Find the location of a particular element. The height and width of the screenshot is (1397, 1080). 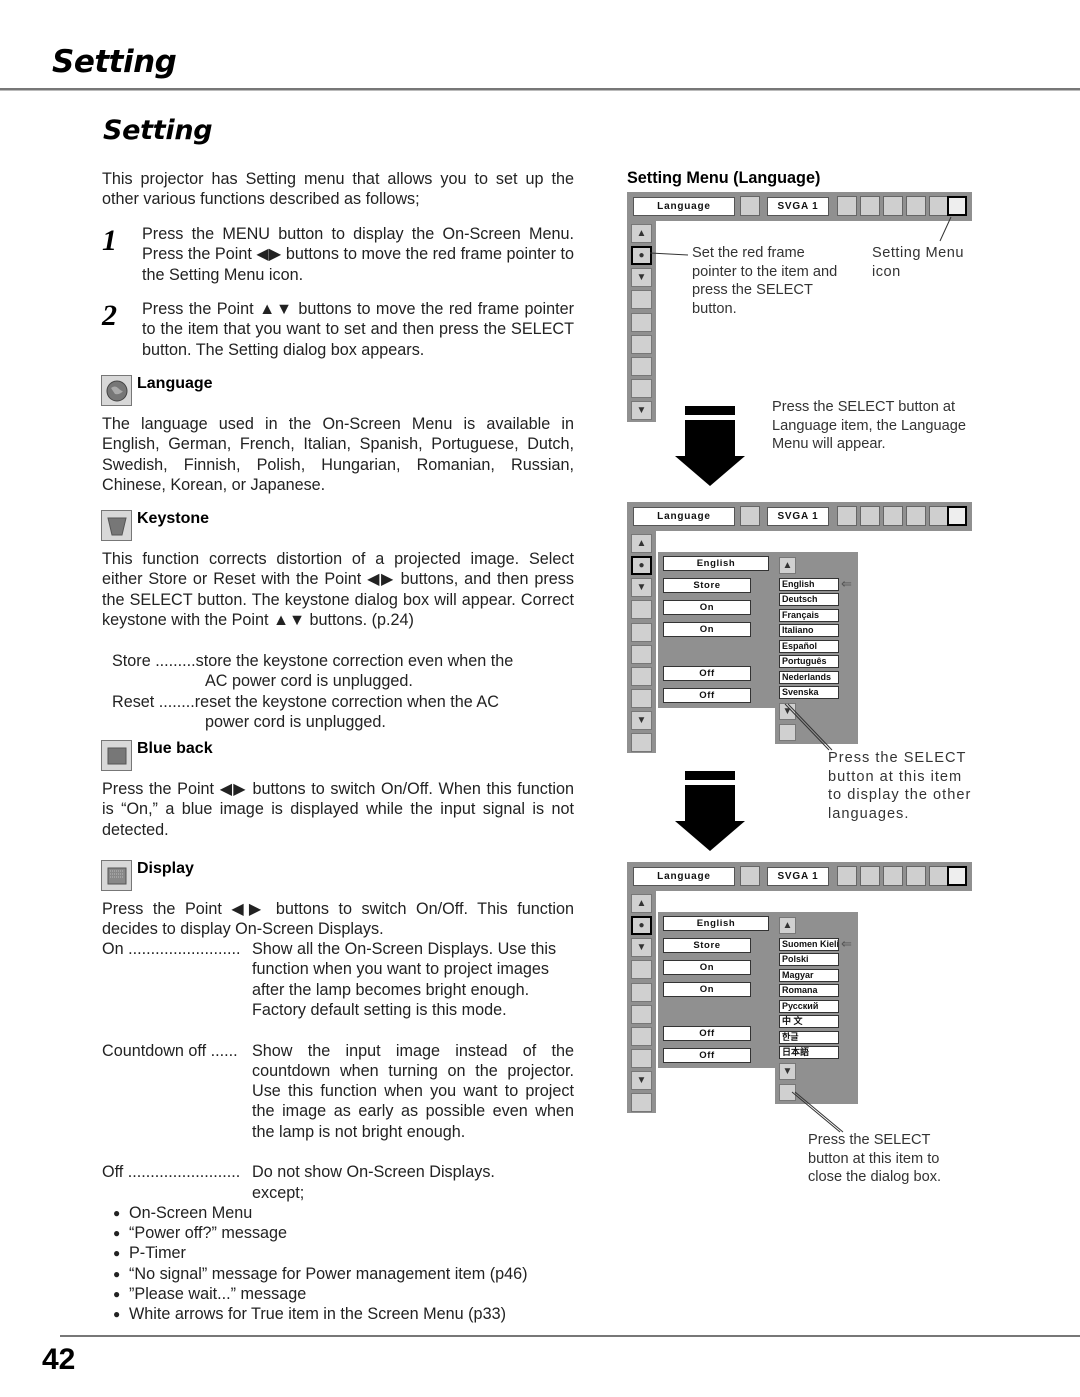

list-item: P-Timer is located at coordinates (343, 1253).